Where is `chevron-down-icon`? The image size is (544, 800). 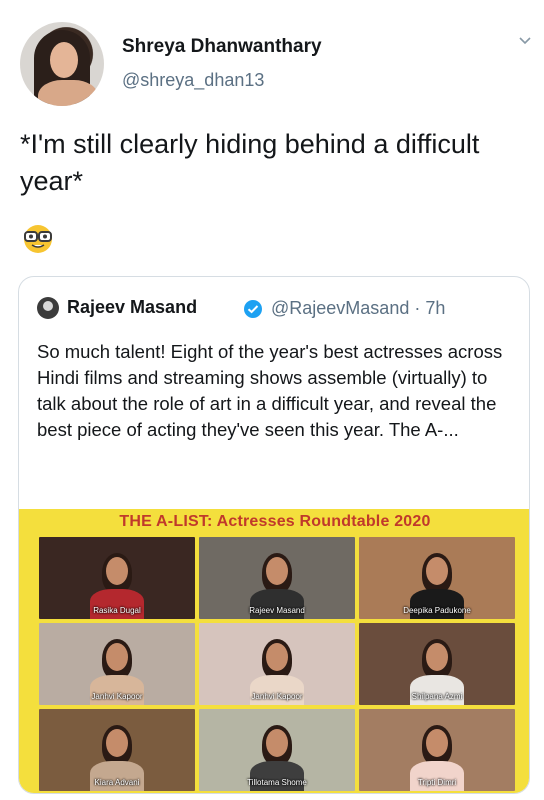 chevron-down-icon is located at coordinates (525, 41).